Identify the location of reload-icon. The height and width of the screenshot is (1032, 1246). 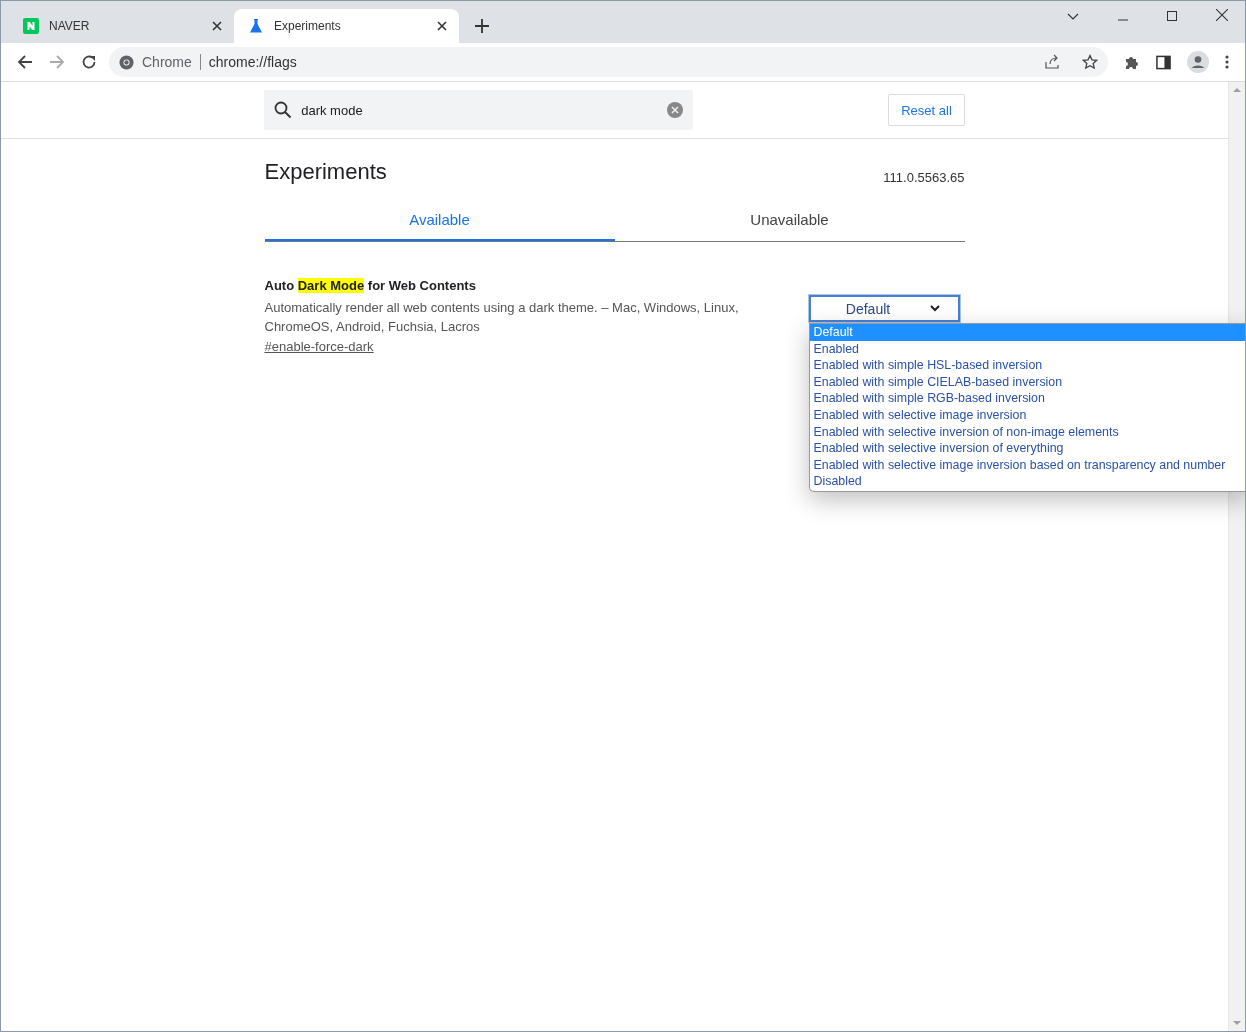
(89, 62).